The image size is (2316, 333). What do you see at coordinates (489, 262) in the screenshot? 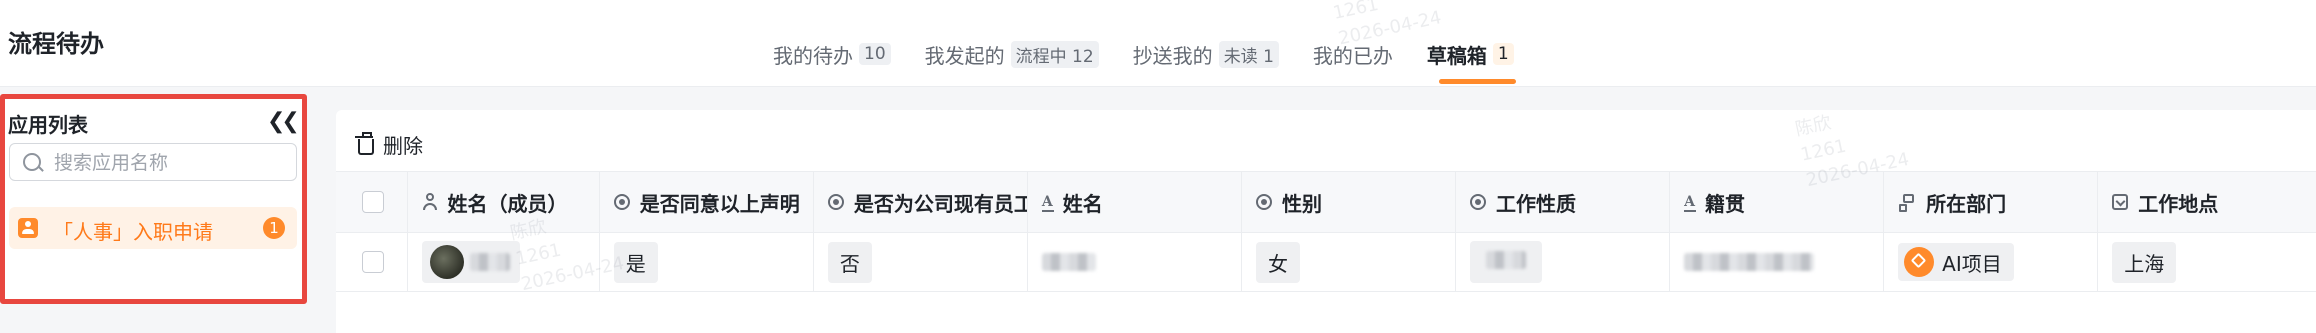
I see `redacted-member-name` at bounding box center [489, 262].